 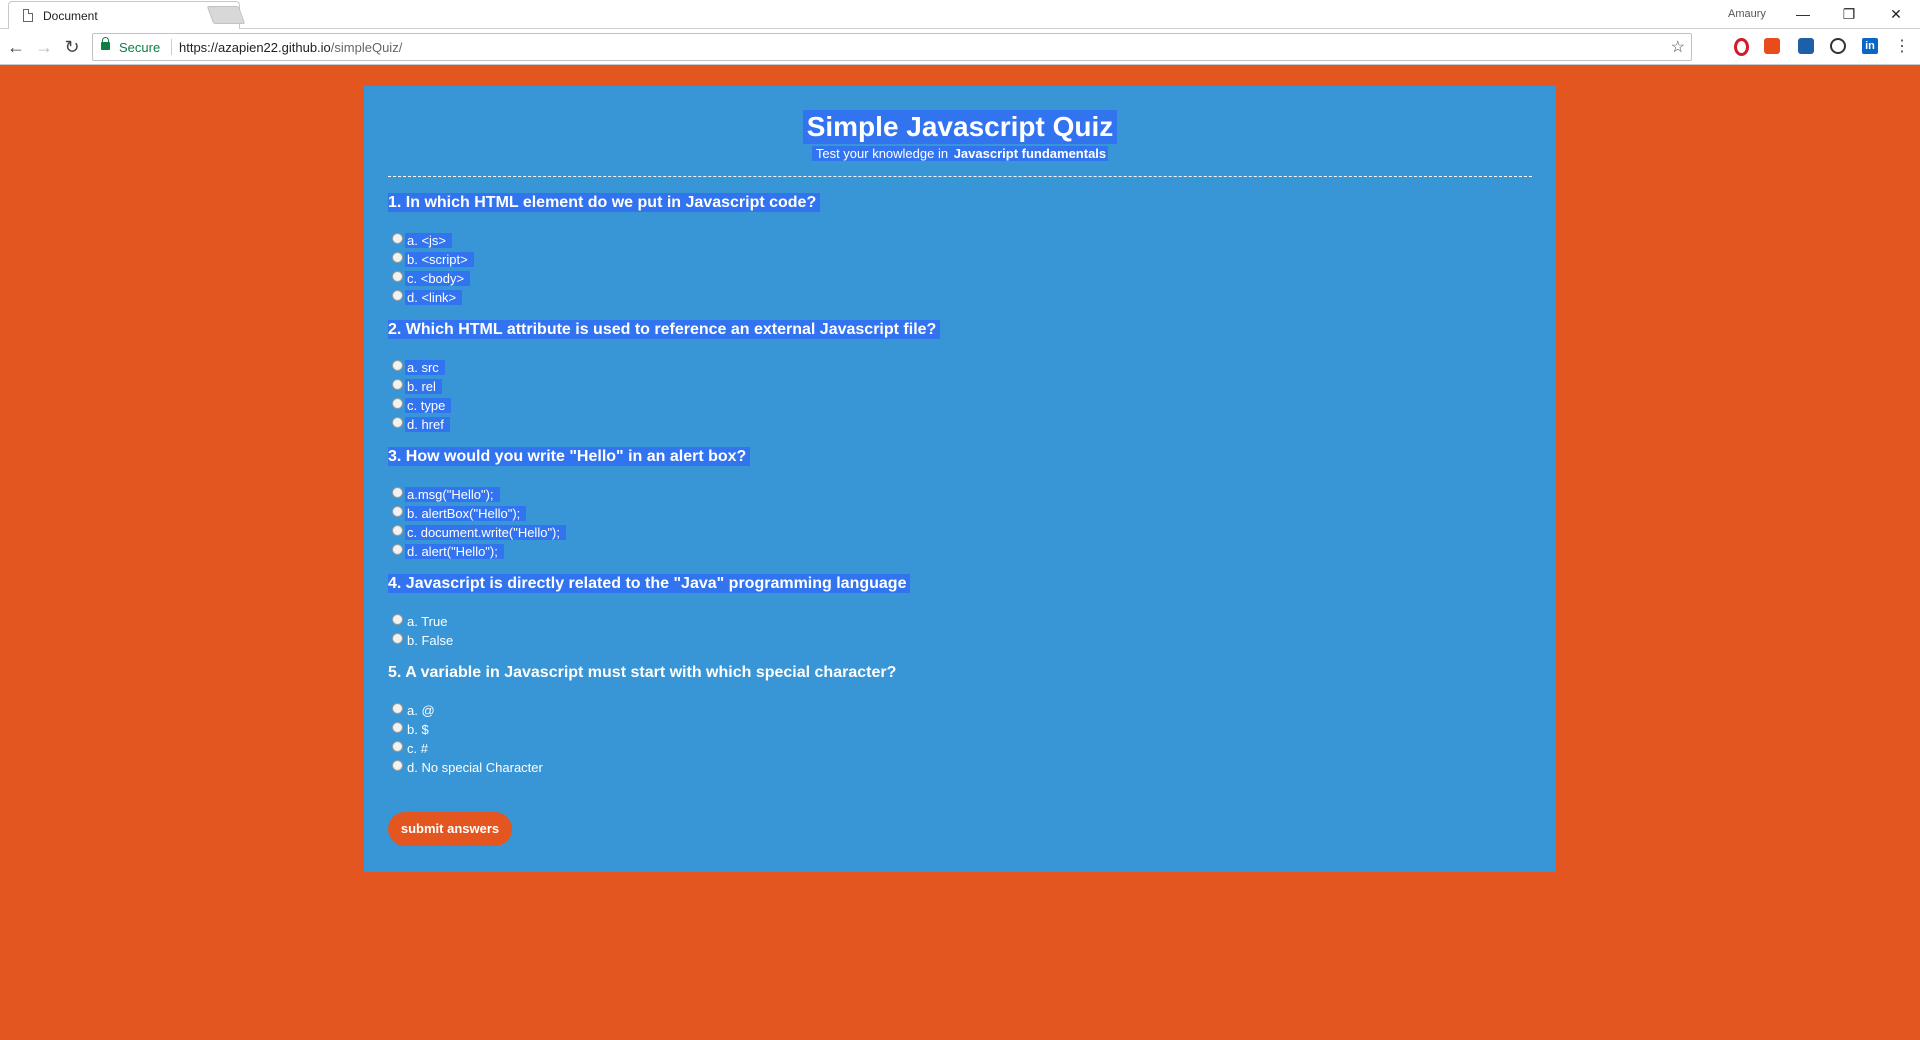 I want to click on answer-option: b. $, so click(x=960, y=729).